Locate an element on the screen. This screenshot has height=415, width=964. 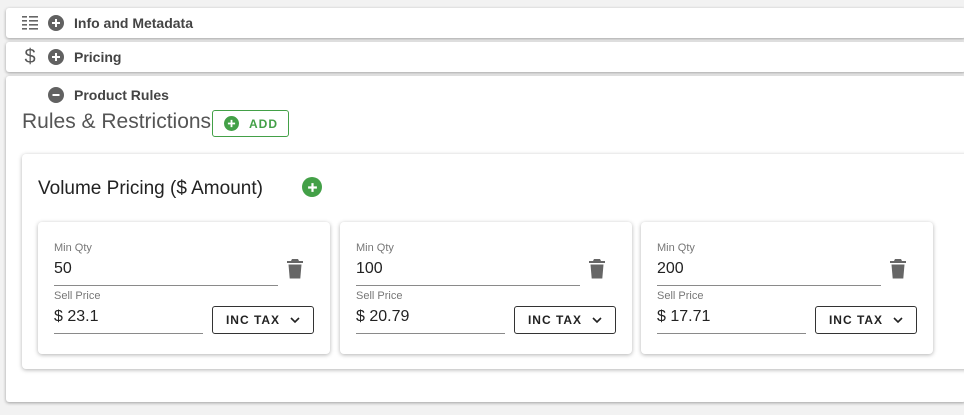
add-tier-icon is located at coordinates (312, 187).